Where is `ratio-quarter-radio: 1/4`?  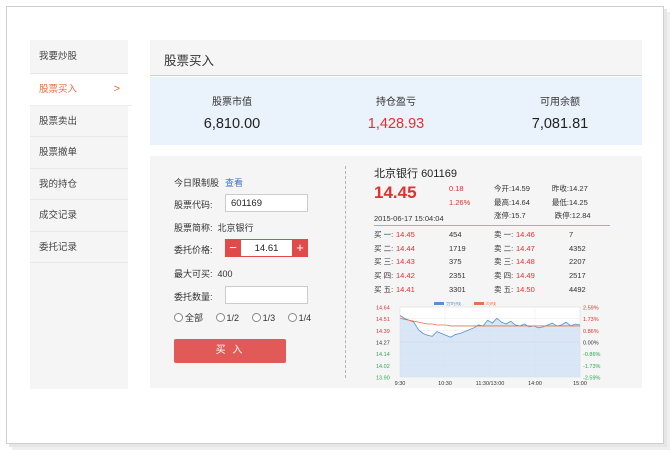 ratio-quarter-radio: 1/4 is located at coordinates (299, 317).